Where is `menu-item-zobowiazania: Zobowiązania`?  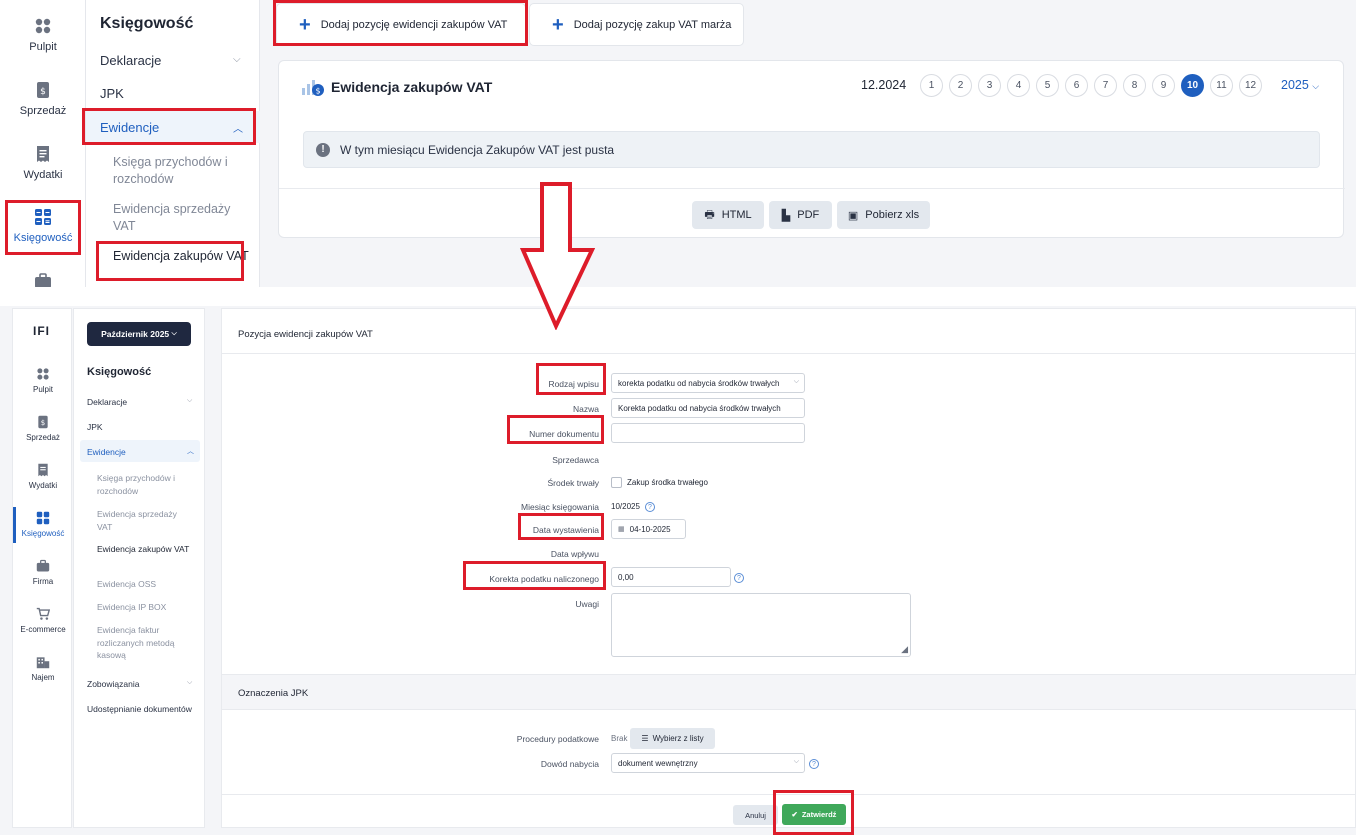 menu-item-zobowiazania: Zobowiązania is located at coordinates (142, 684).